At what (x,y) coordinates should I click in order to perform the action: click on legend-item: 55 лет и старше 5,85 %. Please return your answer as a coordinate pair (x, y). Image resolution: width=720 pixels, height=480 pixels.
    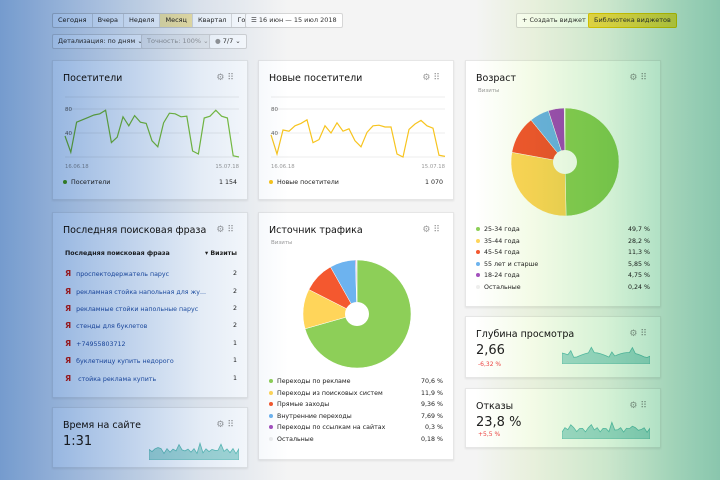
    Looking at the image, I should click on (563, 265).